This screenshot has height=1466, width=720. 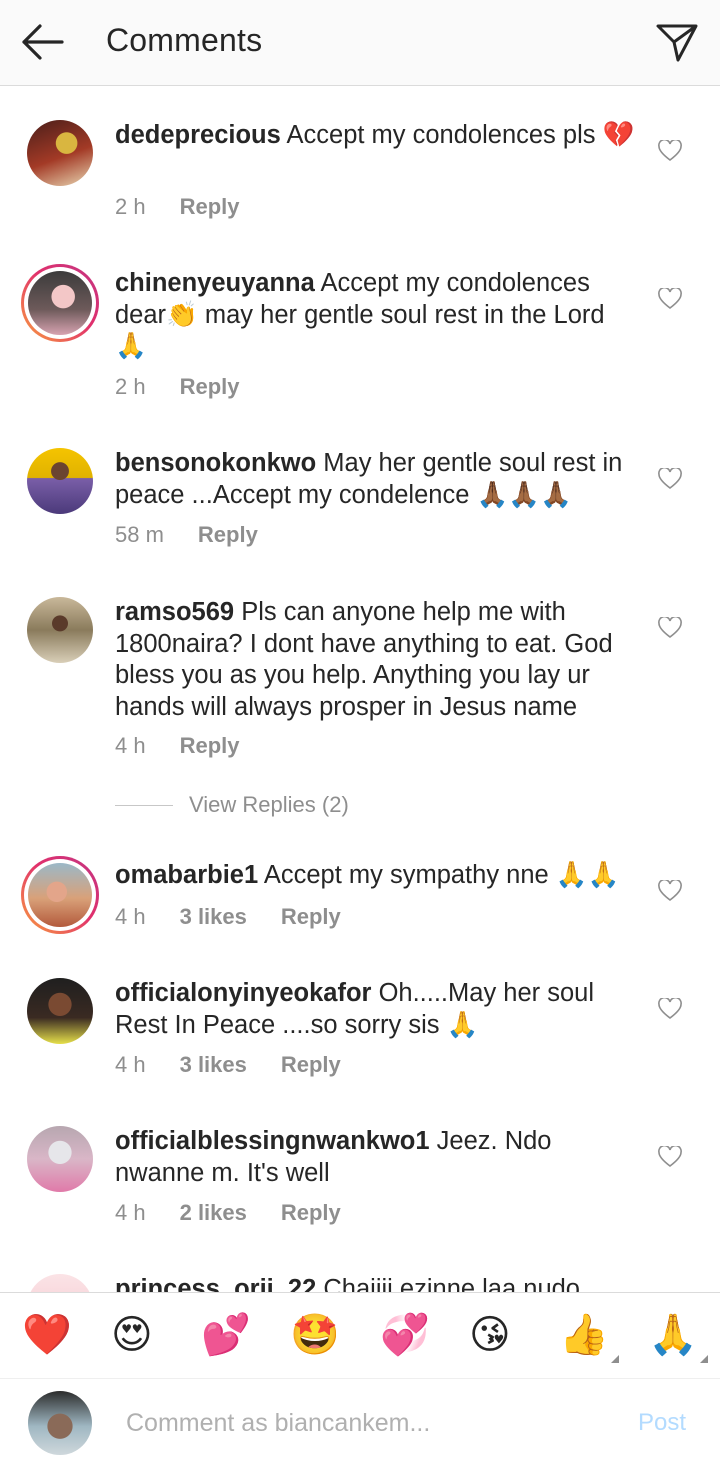 What do you see at coordinates (42, 42) in the screenshot?
I see `back-arrow-icon` at bounding box center [42, 42].